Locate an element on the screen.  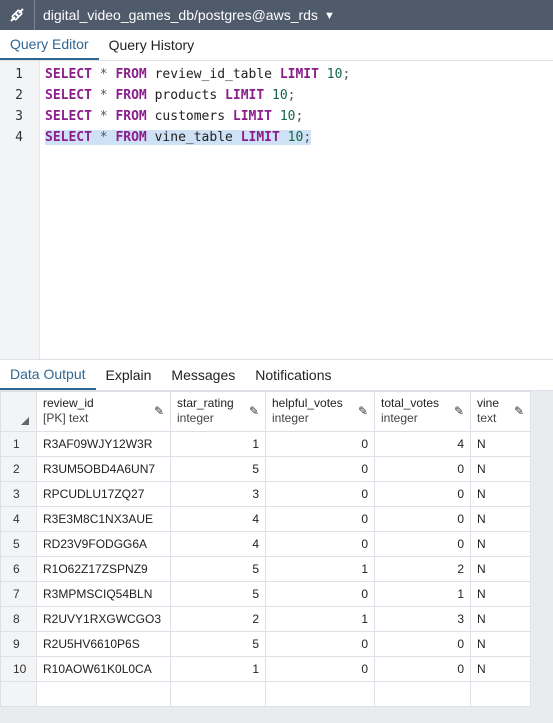
cell-review-id: R10AOW61K0L0CA is located at coordinates (103, 669).